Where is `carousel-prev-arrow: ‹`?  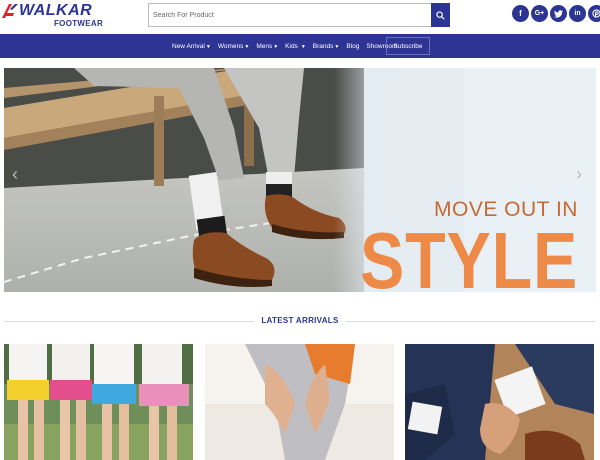 carousel-prev-arrow: ‹ is located at coordinates (15, 174).